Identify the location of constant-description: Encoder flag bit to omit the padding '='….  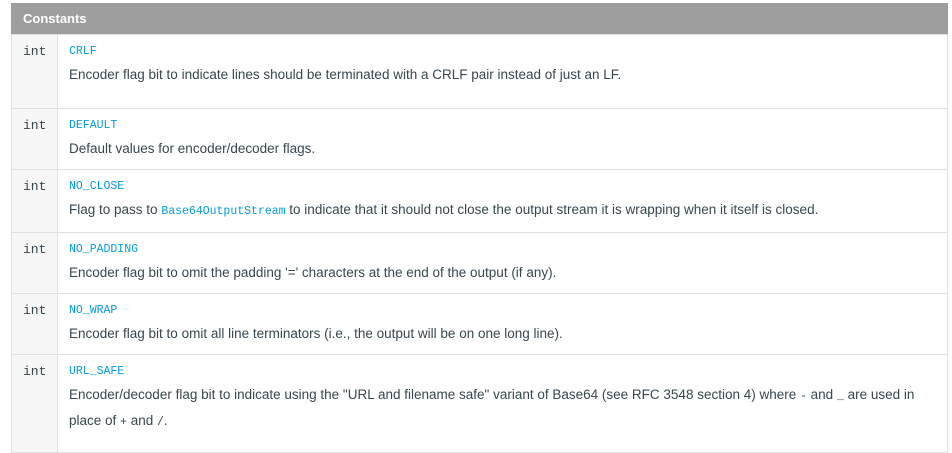
(313, 272).